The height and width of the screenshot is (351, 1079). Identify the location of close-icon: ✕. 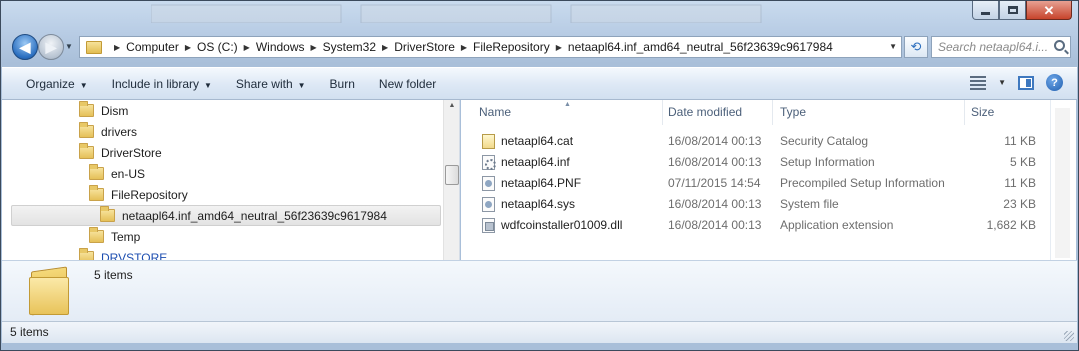
(1049, 10).